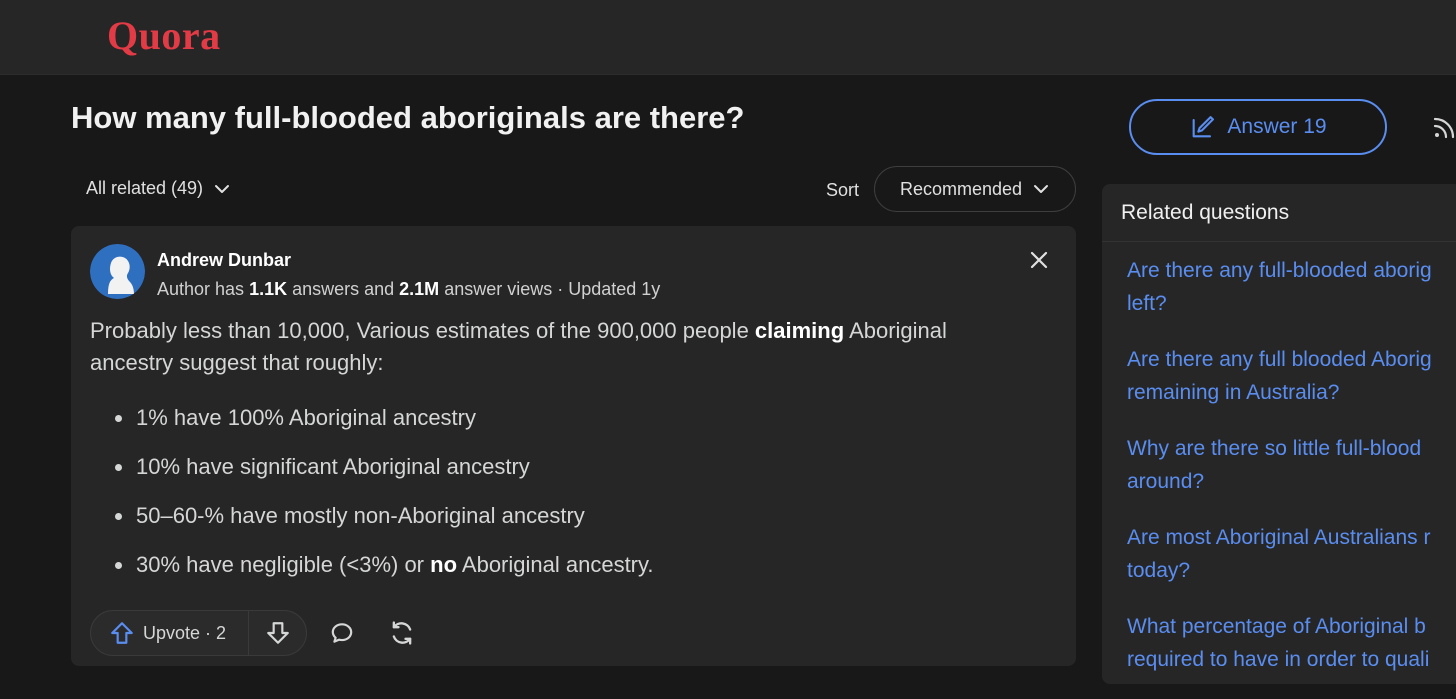  Describe the element at coordinates (1291, 298) in the screenshot. I see `related-question-link: Are there any full-blooded aborig left?` at that location.